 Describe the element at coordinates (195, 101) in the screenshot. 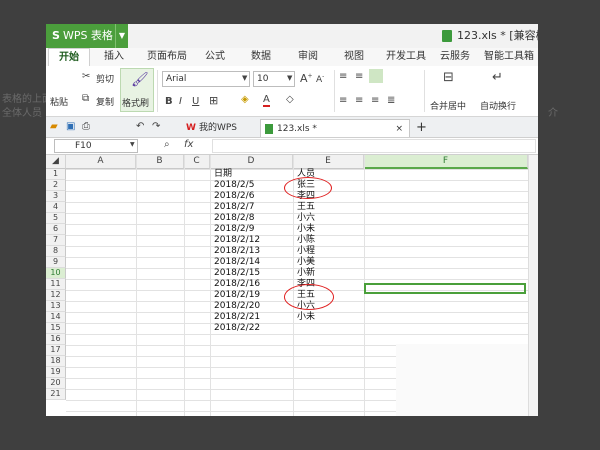

I see `underline-icon: U` at that location.